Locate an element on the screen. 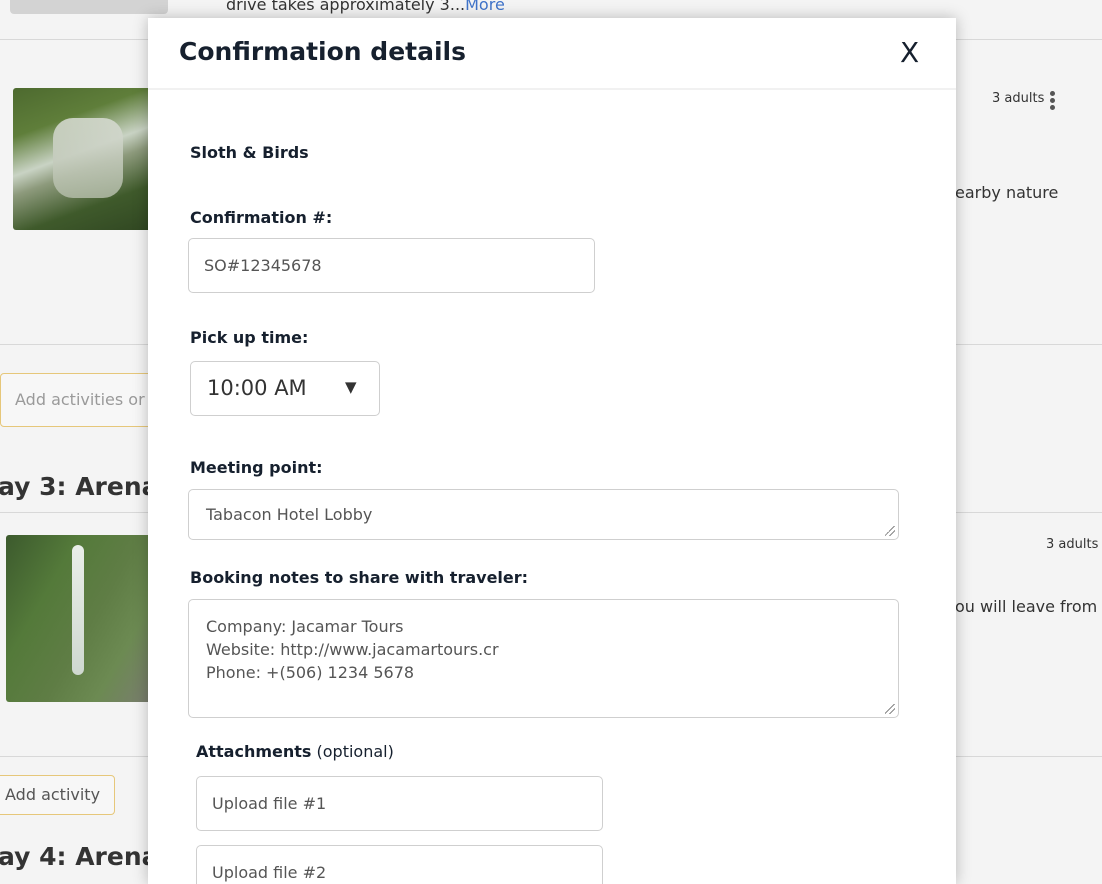 Image resolution: width=1102 pixels, height=884 pixels. confirmation-label: Confirmation #: is located at coordinates (261, 217).